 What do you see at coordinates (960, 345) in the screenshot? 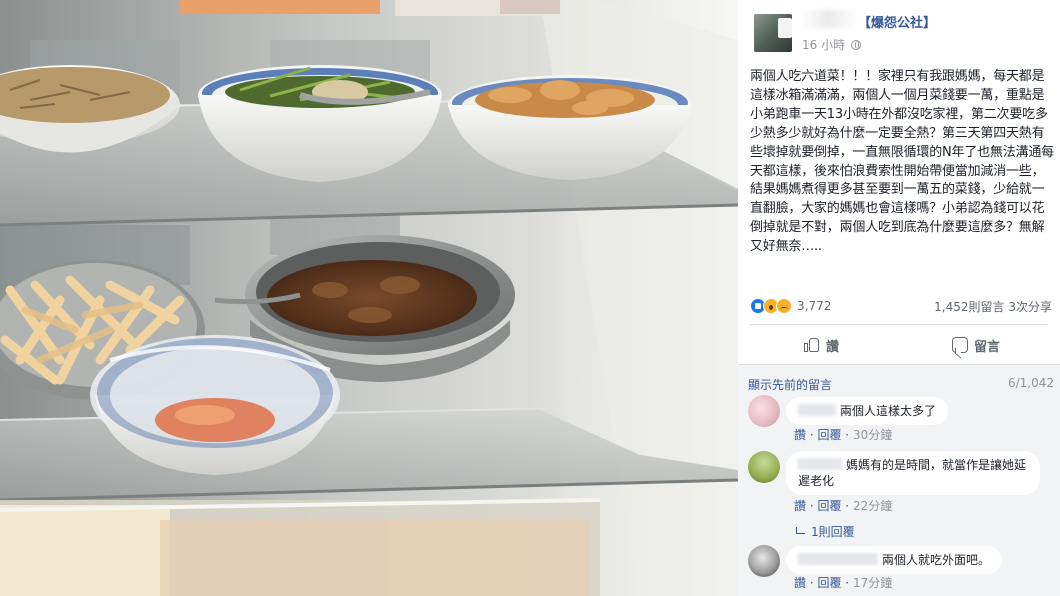
I see `comment-icon` at bounding box center [960, 345].